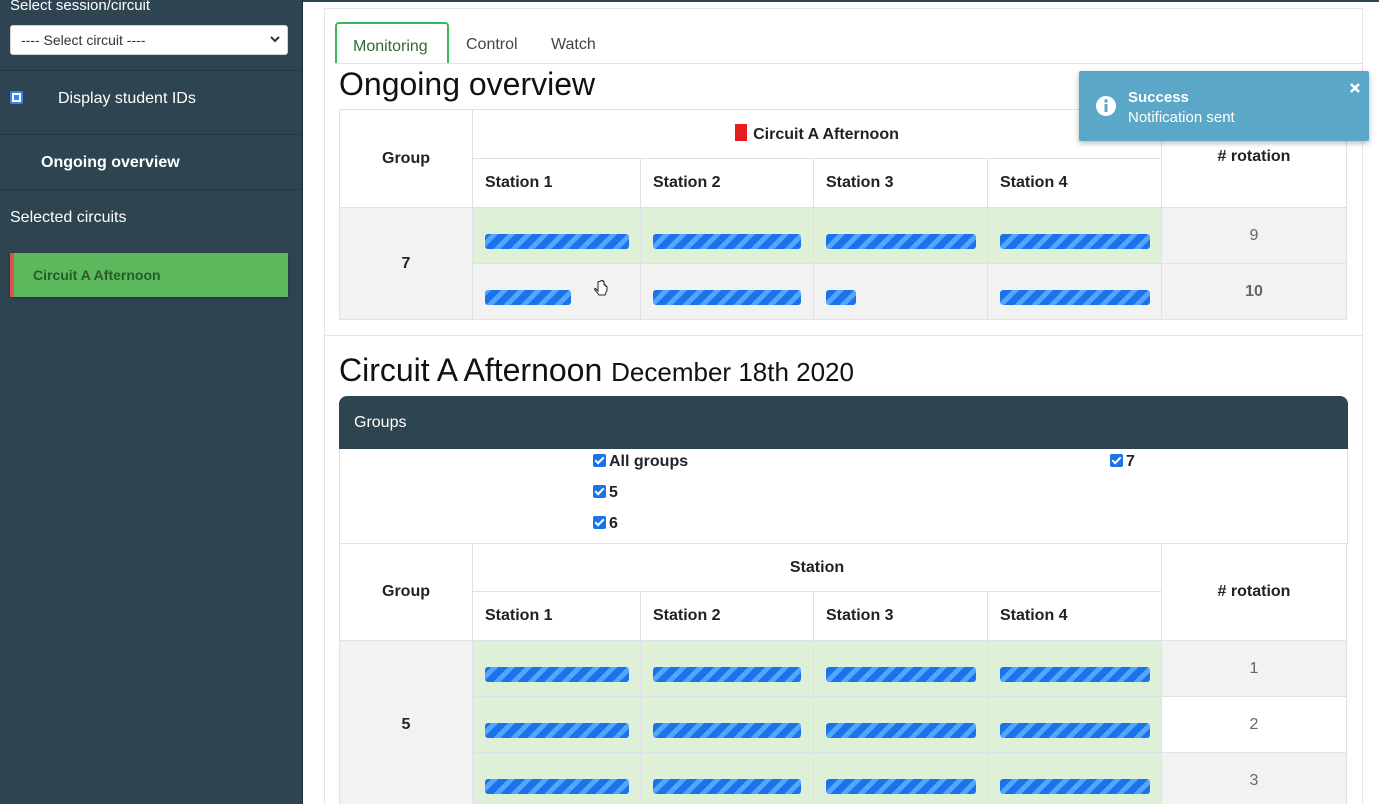 The width and height of the screenshot is (1379, 804). I want to click on sidebar-item-ongoing-overview: Ongoing overview, so click(110, 163).